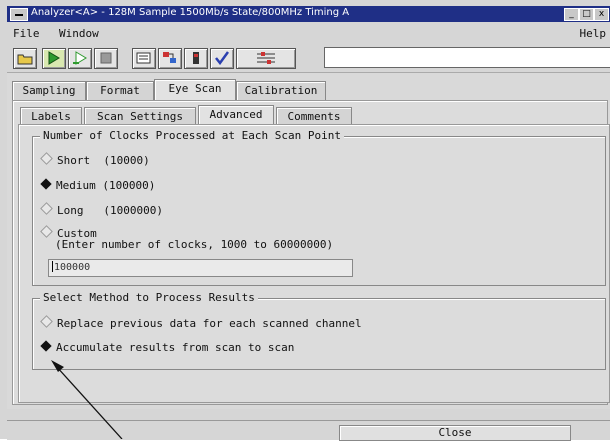  I want to click on callout-arrow, so click(87, 399).